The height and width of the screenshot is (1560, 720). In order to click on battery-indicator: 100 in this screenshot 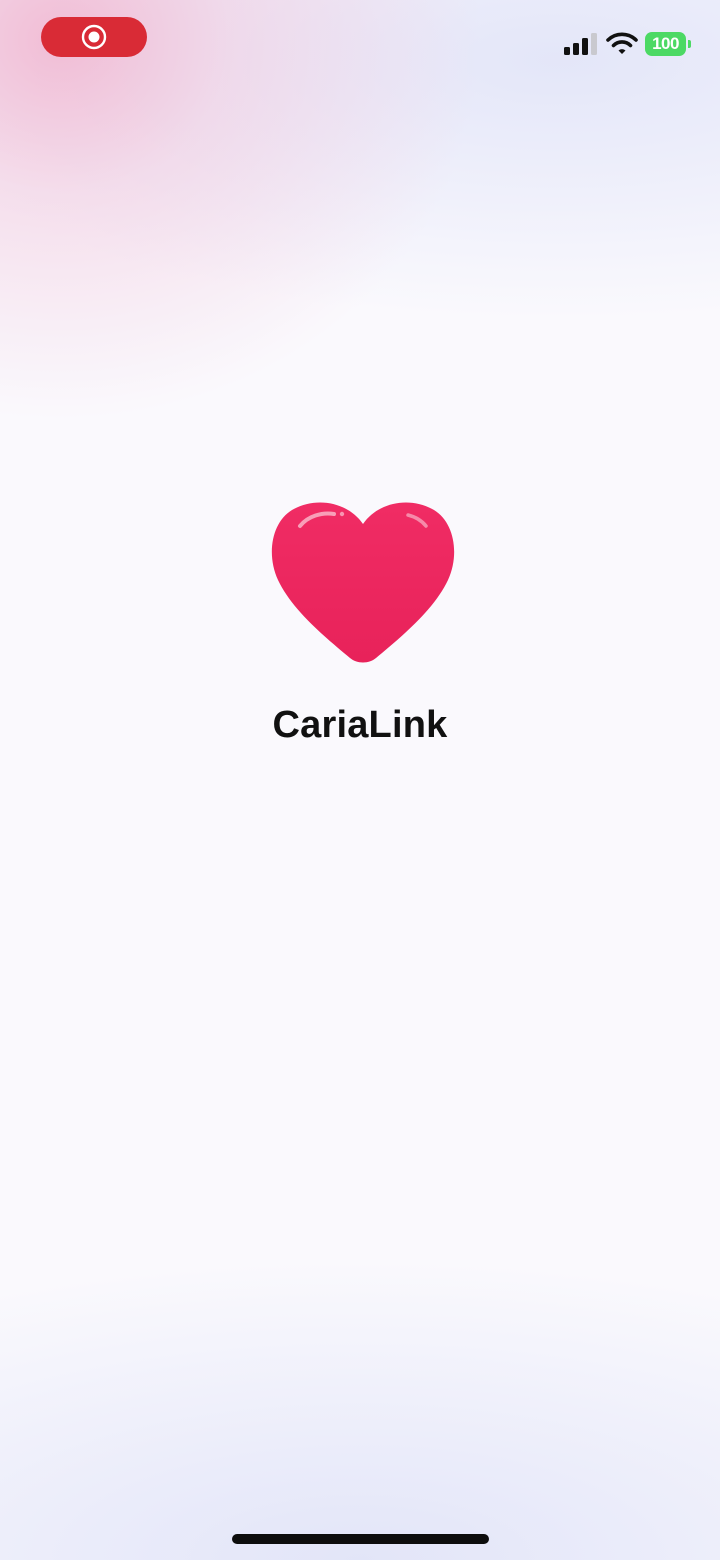, I will do `click(668, 44)`.